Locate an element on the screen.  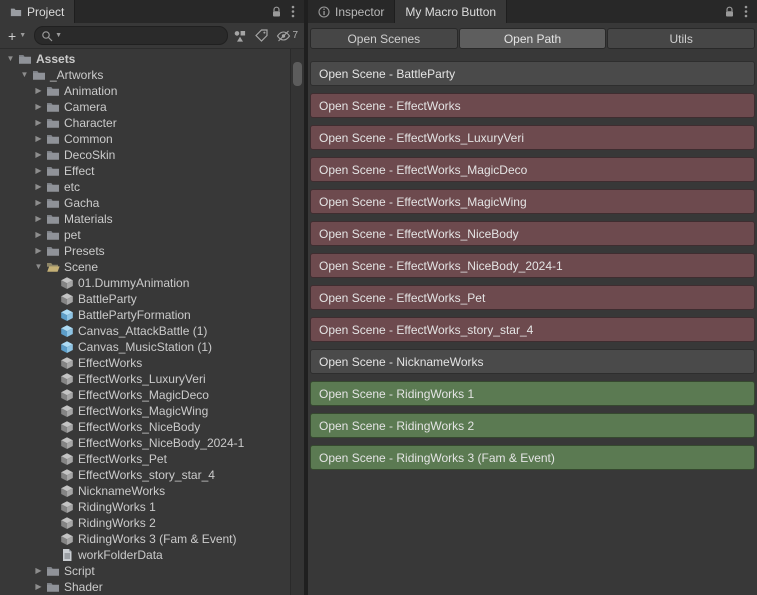
macro-button: Open Scene - EffectWorks_LuxuryVeri is located at coordinates (532, 137).